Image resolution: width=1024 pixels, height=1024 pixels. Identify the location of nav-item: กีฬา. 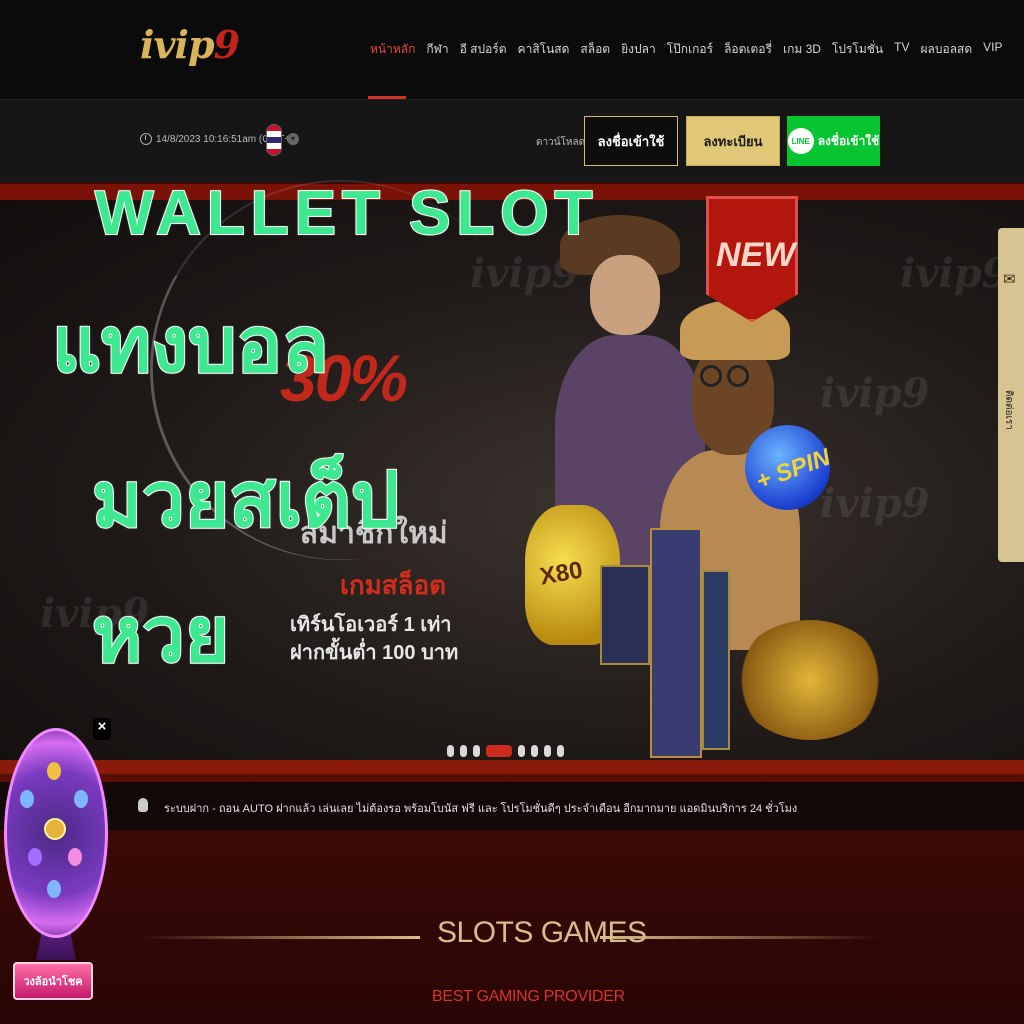
(437, 49).